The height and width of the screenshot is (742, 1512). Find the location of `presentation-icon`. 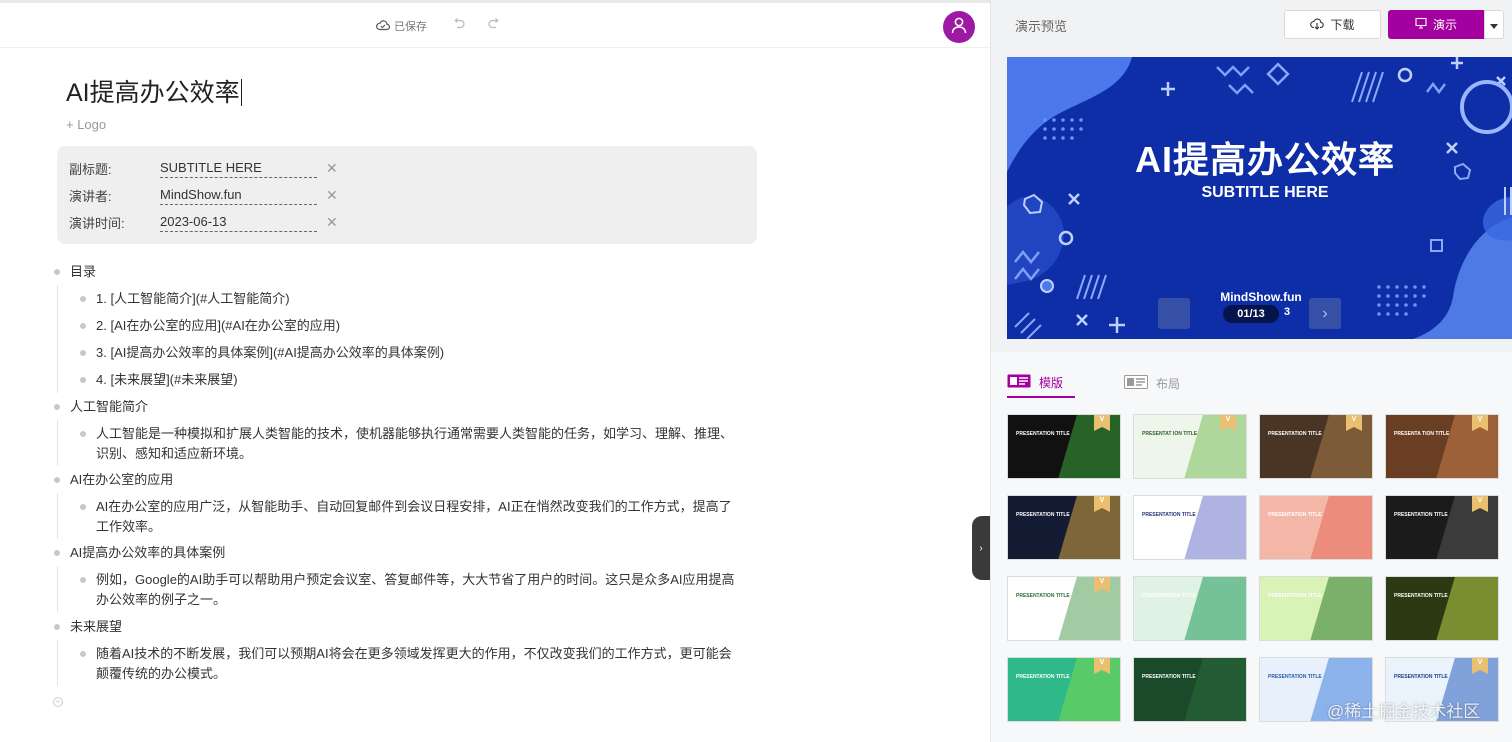

presentation-icon is located at coordinates (1421, 24).